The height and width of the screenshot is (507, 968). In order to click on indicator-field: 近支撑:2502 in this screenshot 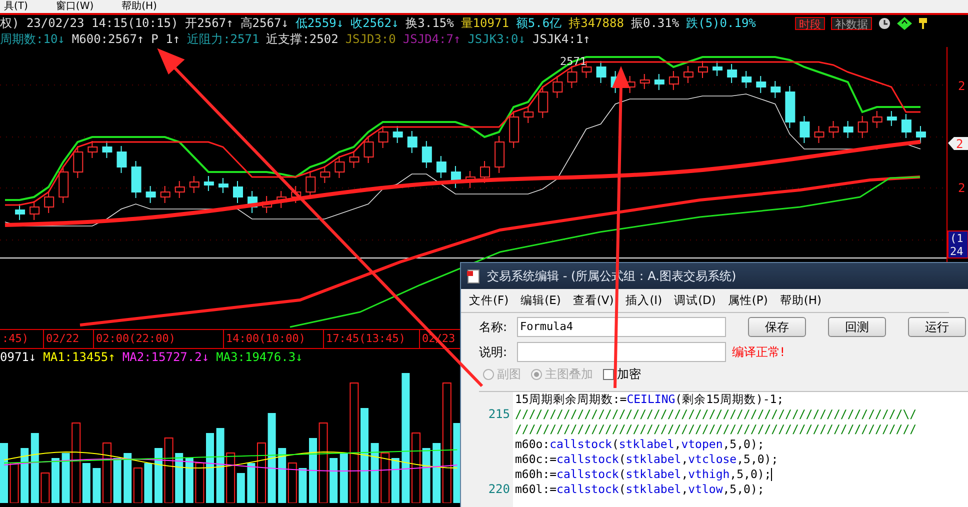, I will do `click(302, 39)`.